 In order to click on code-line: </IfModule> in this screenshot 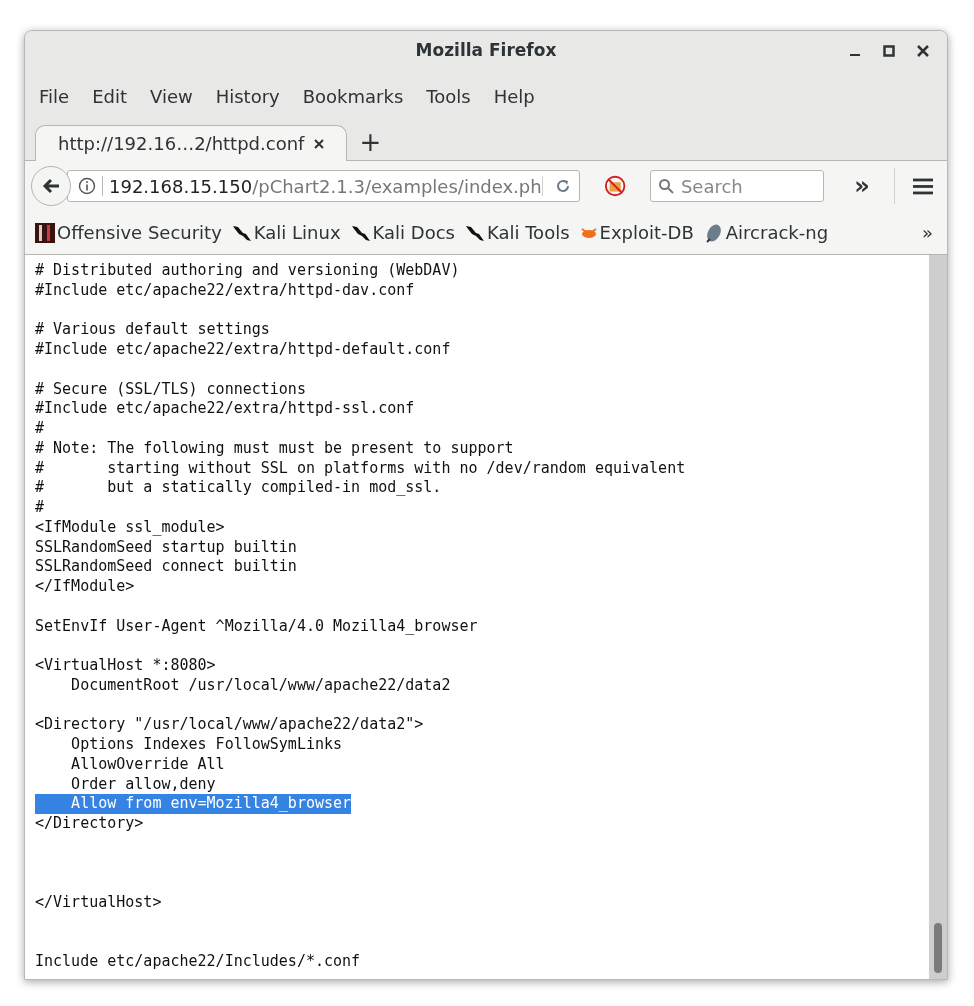, I will do `click(85, 587)`.